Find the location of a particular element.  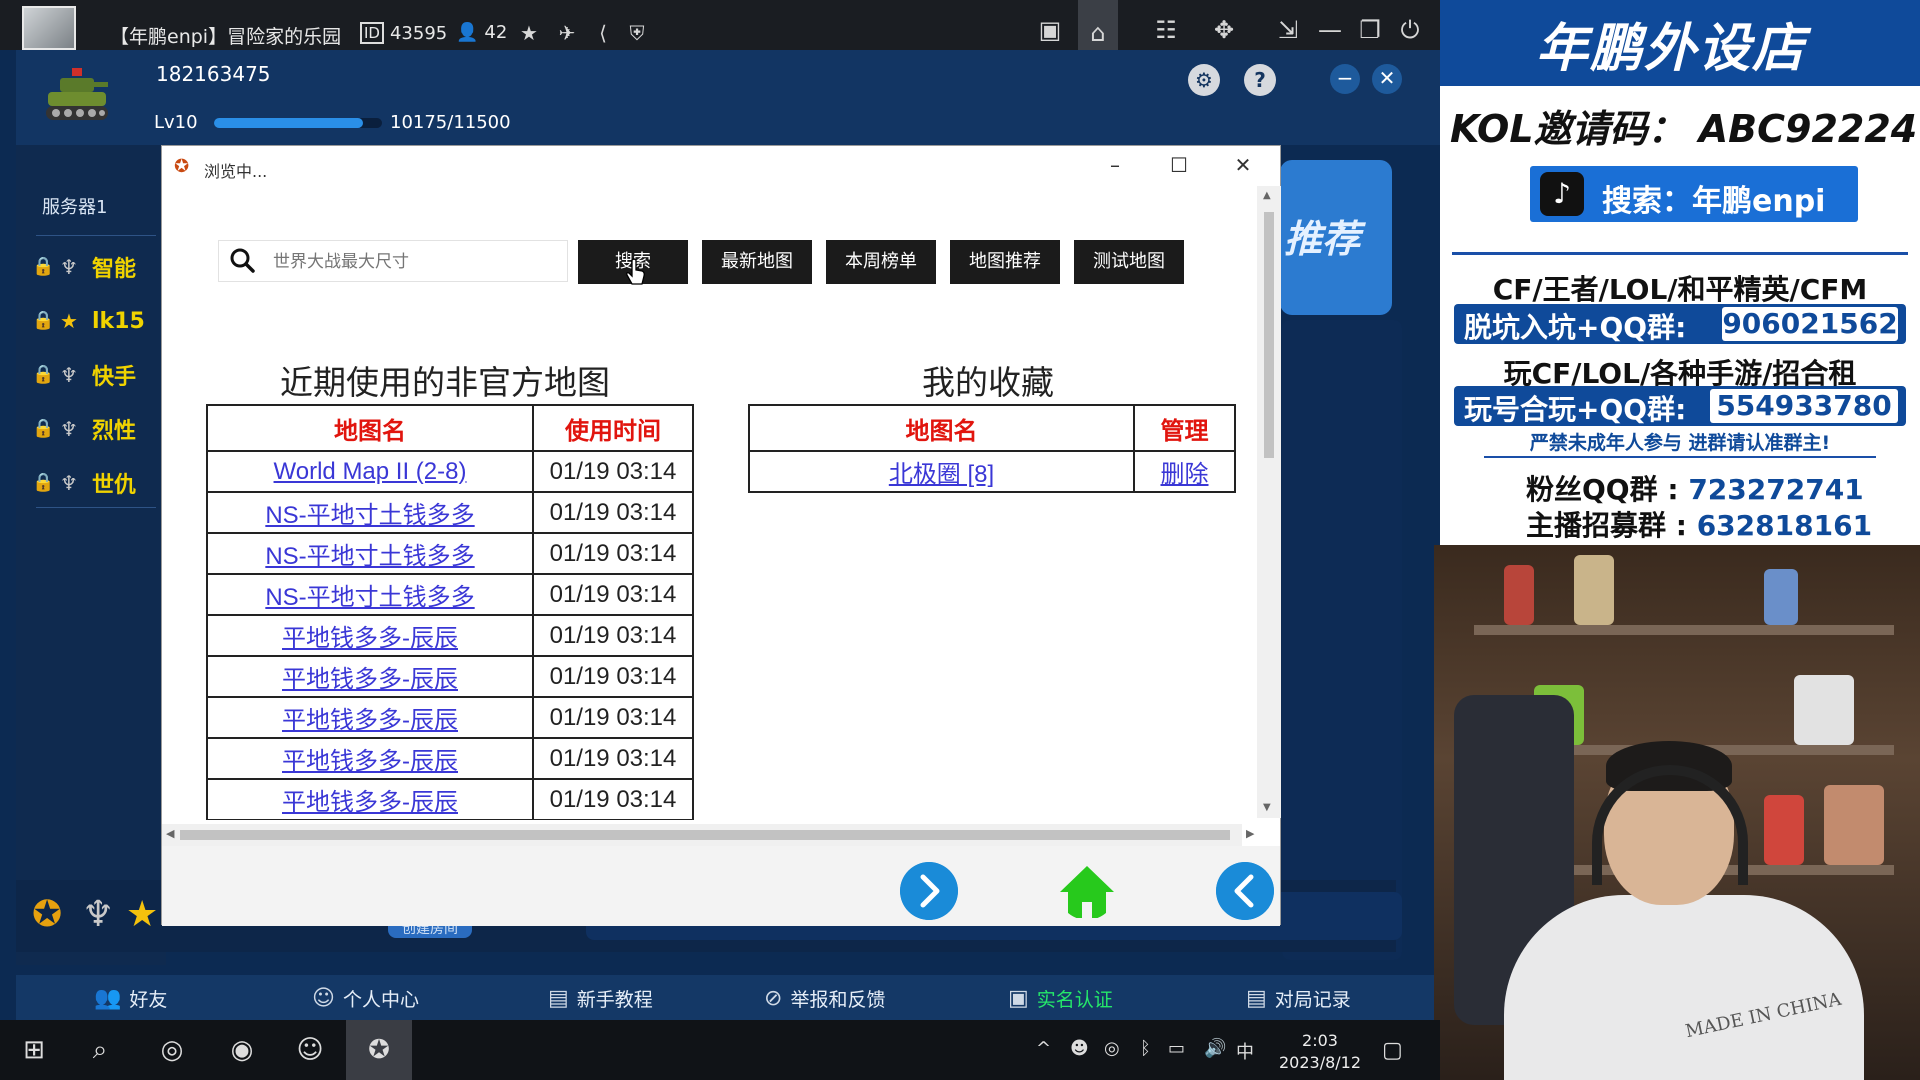

weekly-ranking-button: 本周榜单 is located at coordinates (881, 262).